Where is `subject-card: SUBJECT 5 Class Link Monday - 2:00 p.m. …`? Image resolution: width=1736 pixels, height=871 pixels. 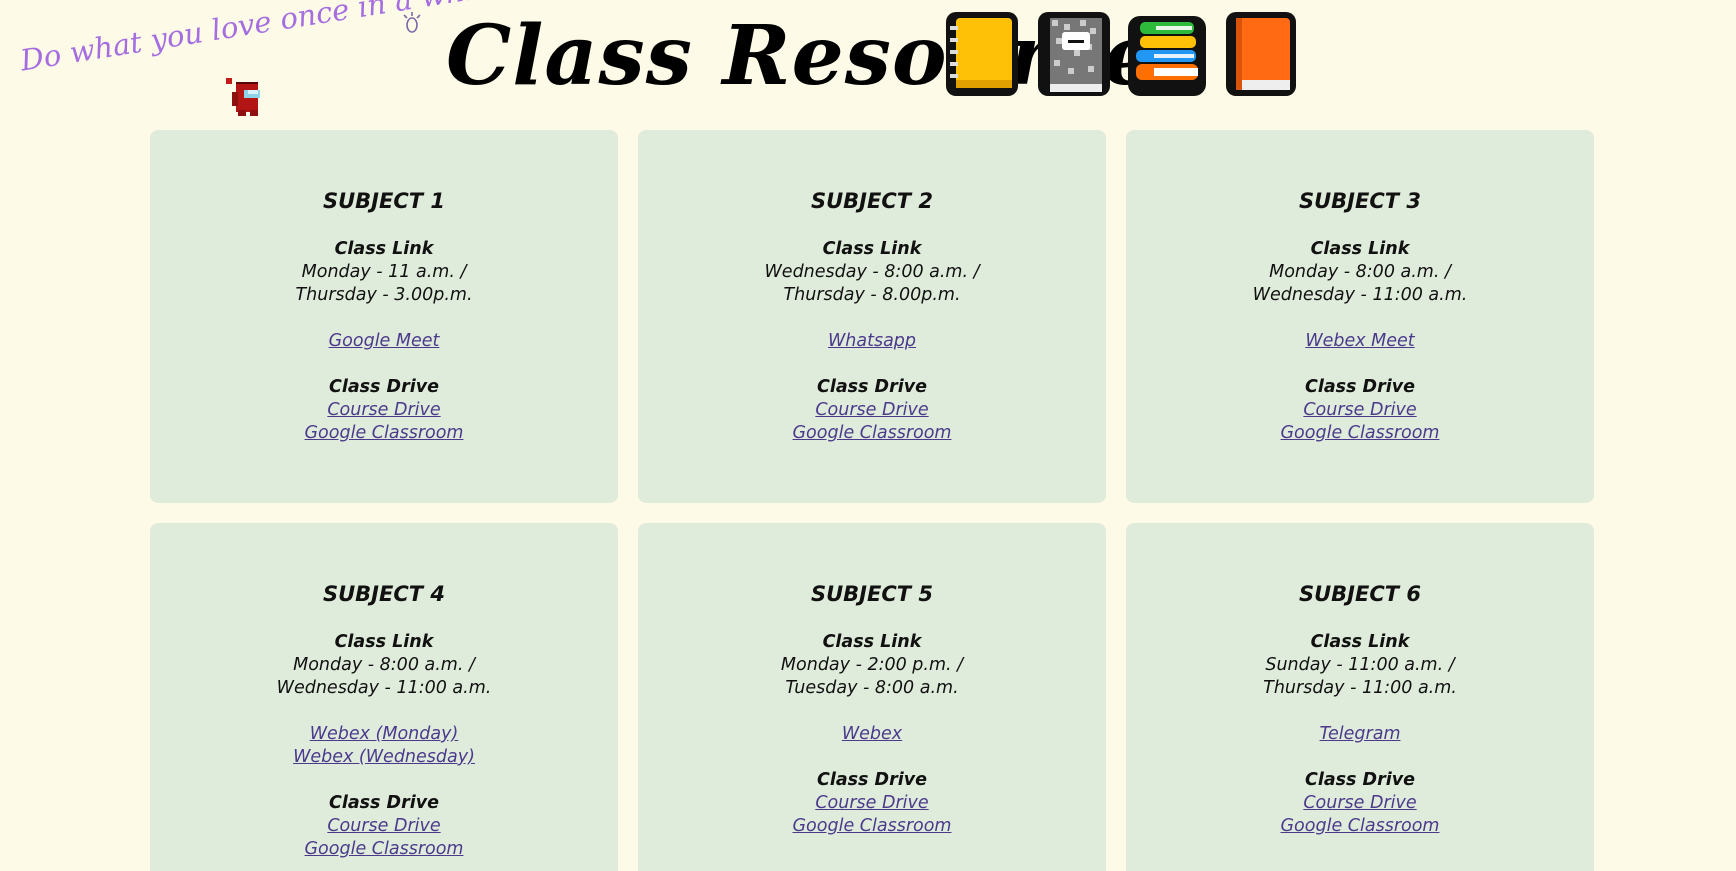
subject-card: SUBJECT 5 Class Link Monday - 2:00 p.m. … is located at coordinates (872, 697).